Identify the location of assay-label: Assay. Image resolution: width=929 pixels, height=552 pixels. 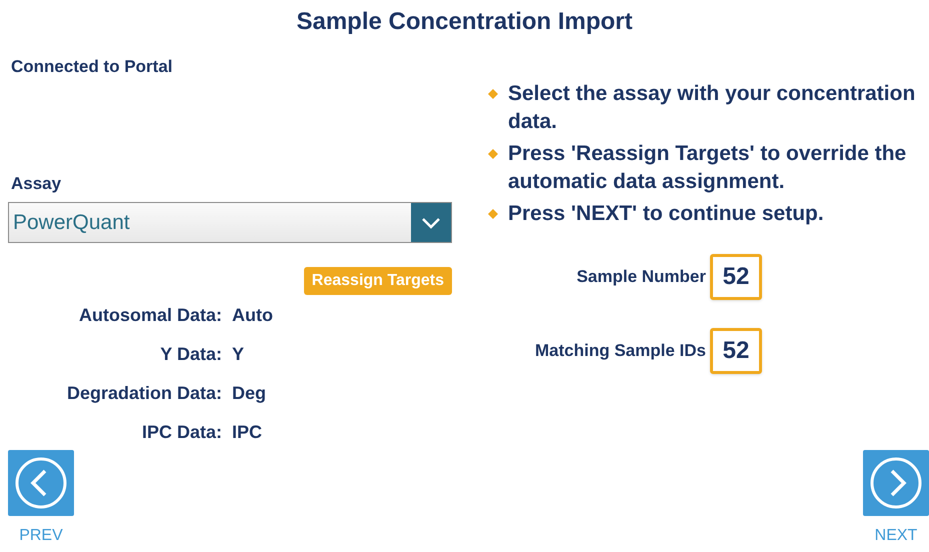
(36, 183).